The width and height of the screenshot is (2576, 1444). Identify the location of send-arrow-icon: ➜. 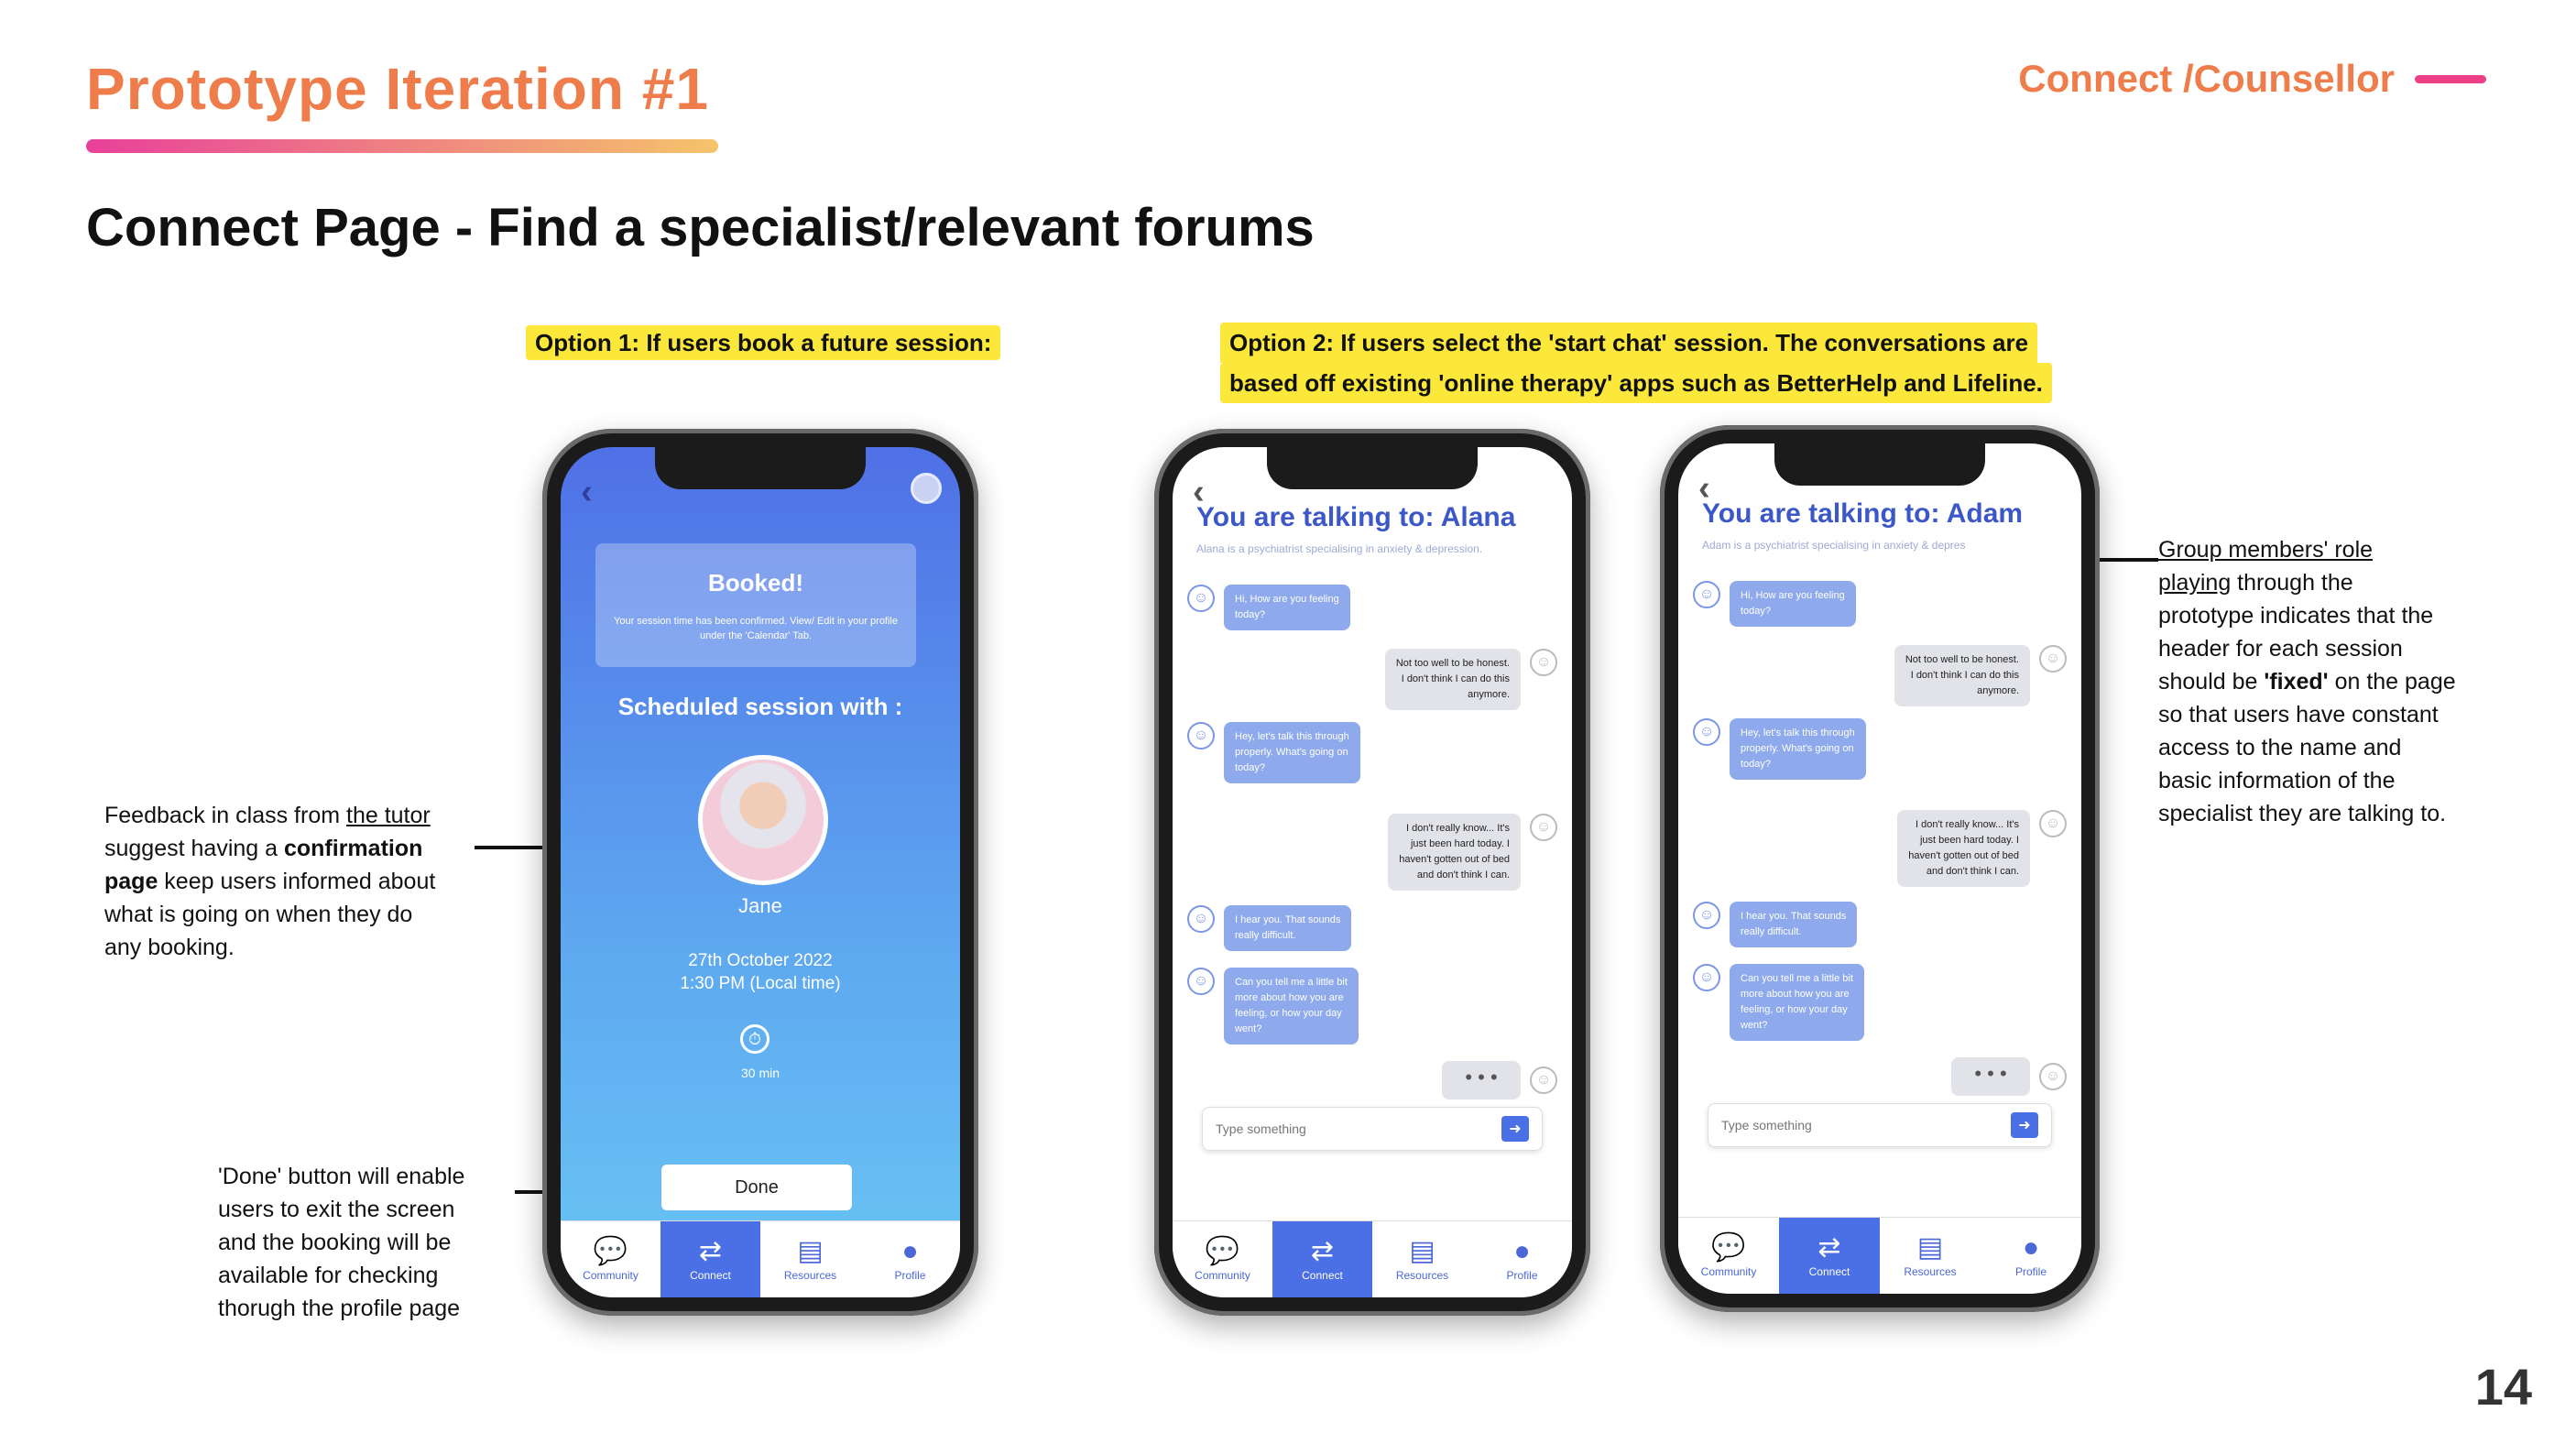
(2025, 1125).